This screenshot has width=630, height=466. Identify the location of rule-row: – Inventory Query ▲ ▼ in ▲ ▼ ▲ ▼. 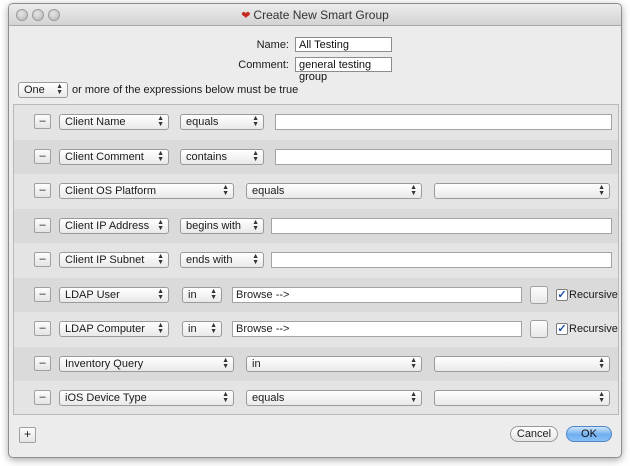
(316, 363).